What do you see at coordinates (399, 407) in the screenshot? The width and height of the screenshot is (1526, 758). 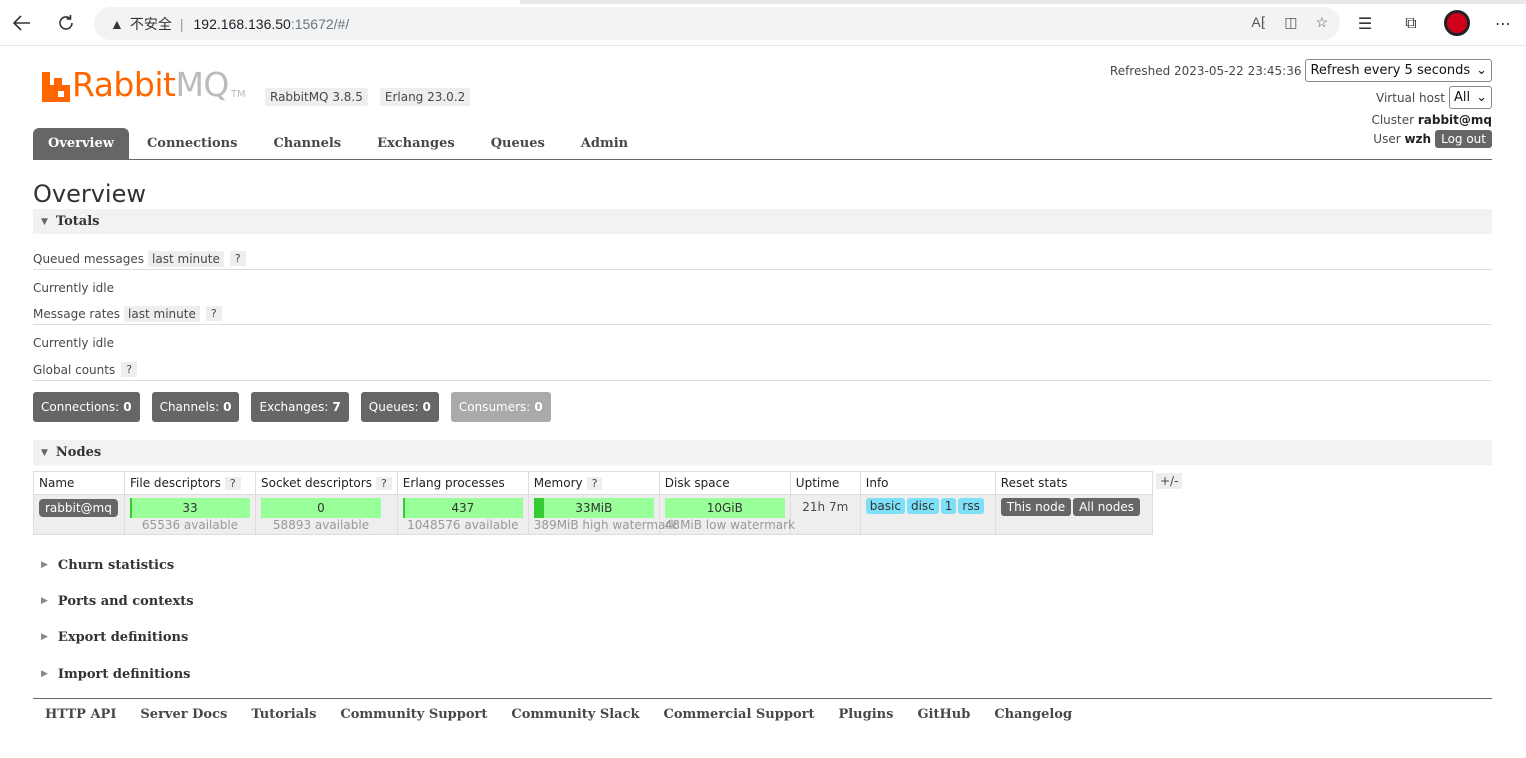 I see `queues-count-button: Queues: 0` at bounding box center [399, 407].